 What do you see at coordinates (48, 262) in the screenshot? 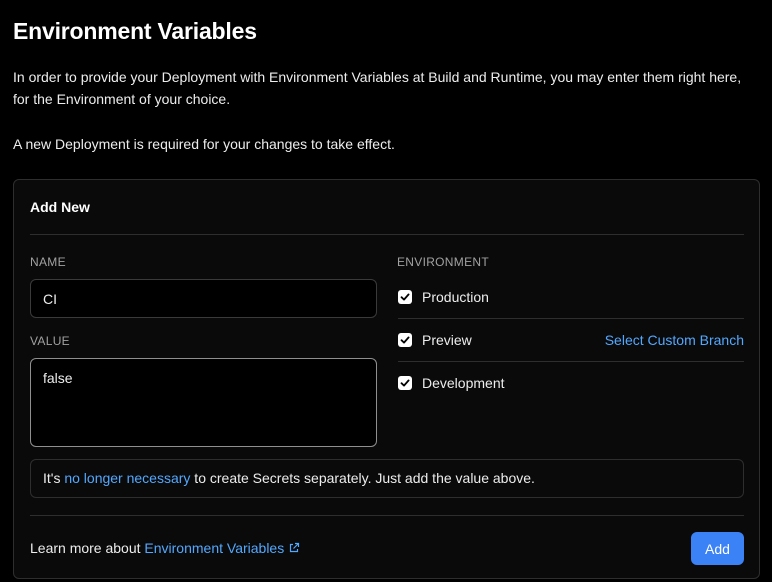
I see `name-label: NAME` at bounding box center [48, 262].